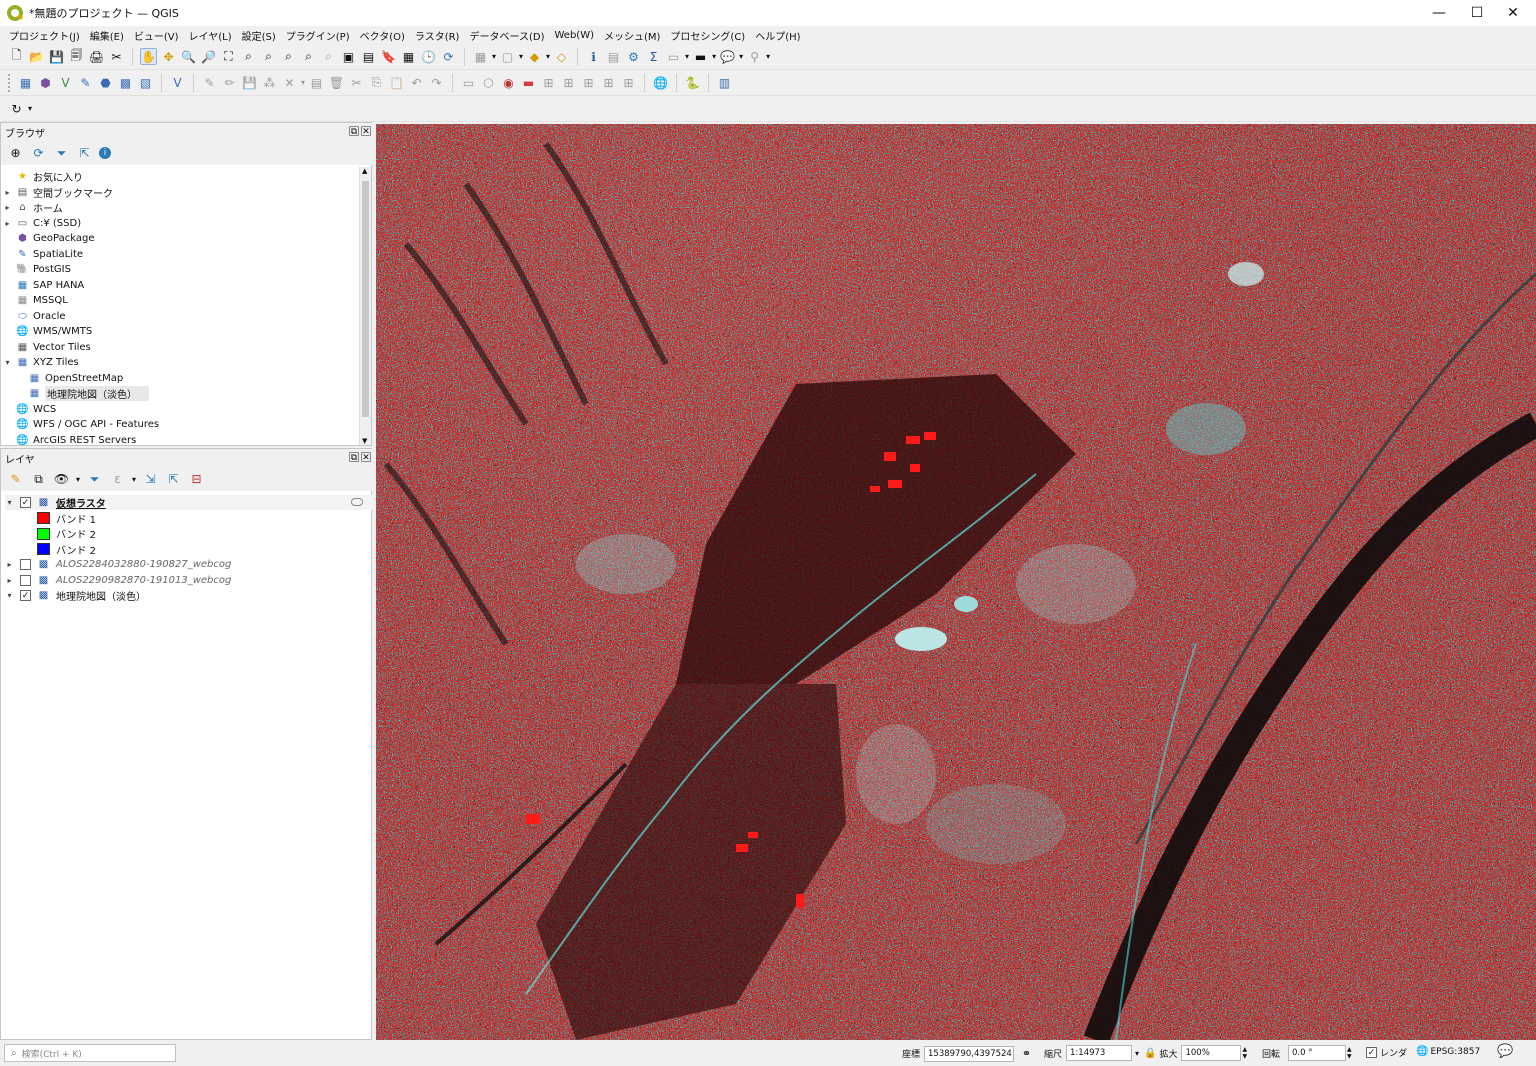  I want to click on browser-item: ▸ ▭ C:¥ (SSD), so click(42, 223).